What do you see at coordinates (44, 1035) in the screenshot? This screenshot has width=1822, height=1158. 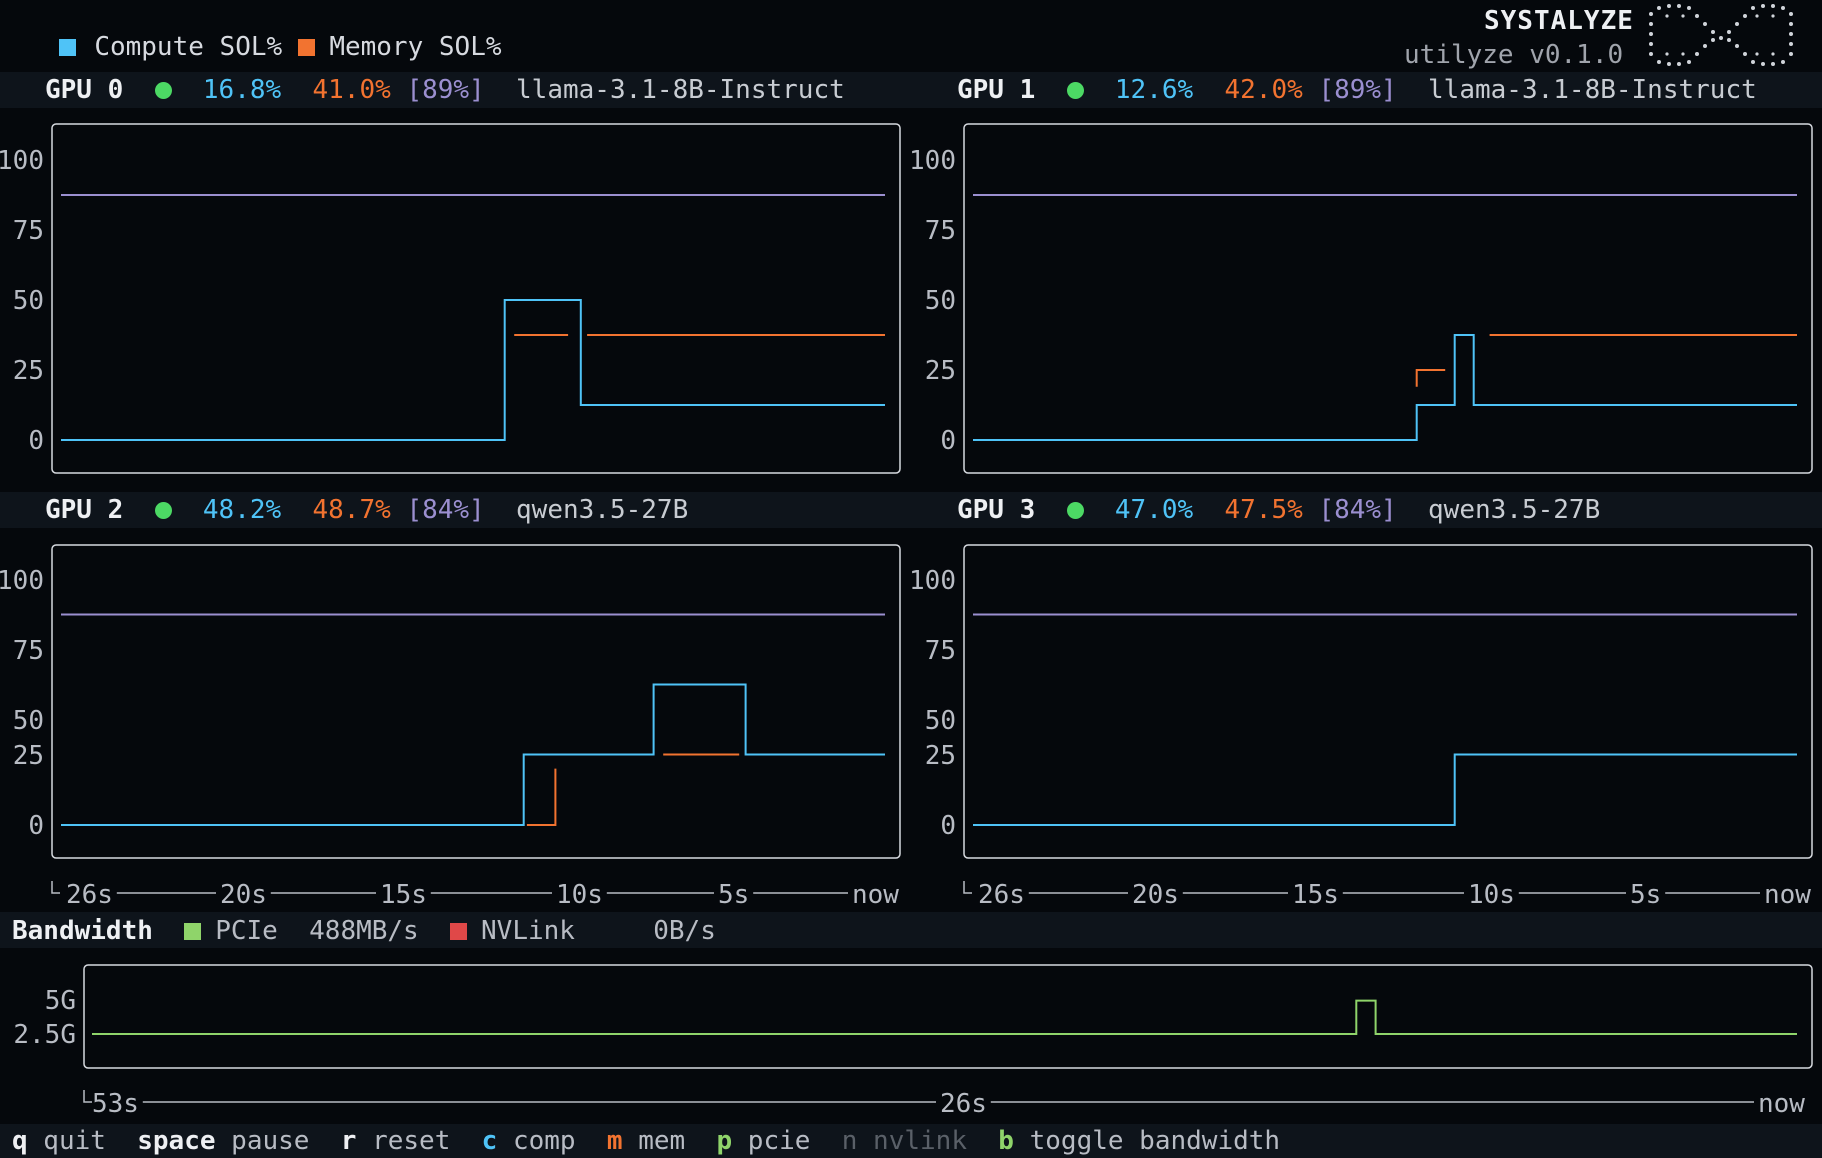 I see `y-tick-label: 2.5G` at bounding box center [44, 1035].